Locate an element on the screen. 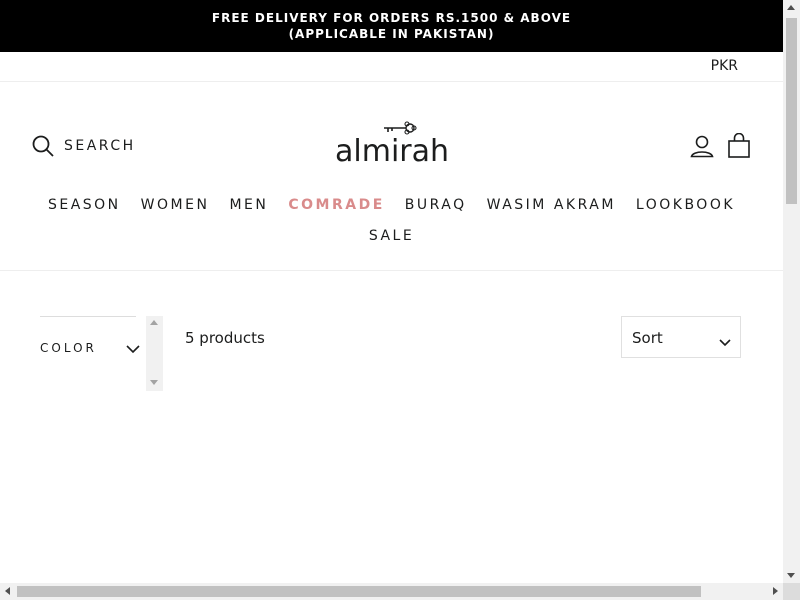 The height and width of the screenshot is (600, 800). filter-divider is located at coordinates (88, 316).